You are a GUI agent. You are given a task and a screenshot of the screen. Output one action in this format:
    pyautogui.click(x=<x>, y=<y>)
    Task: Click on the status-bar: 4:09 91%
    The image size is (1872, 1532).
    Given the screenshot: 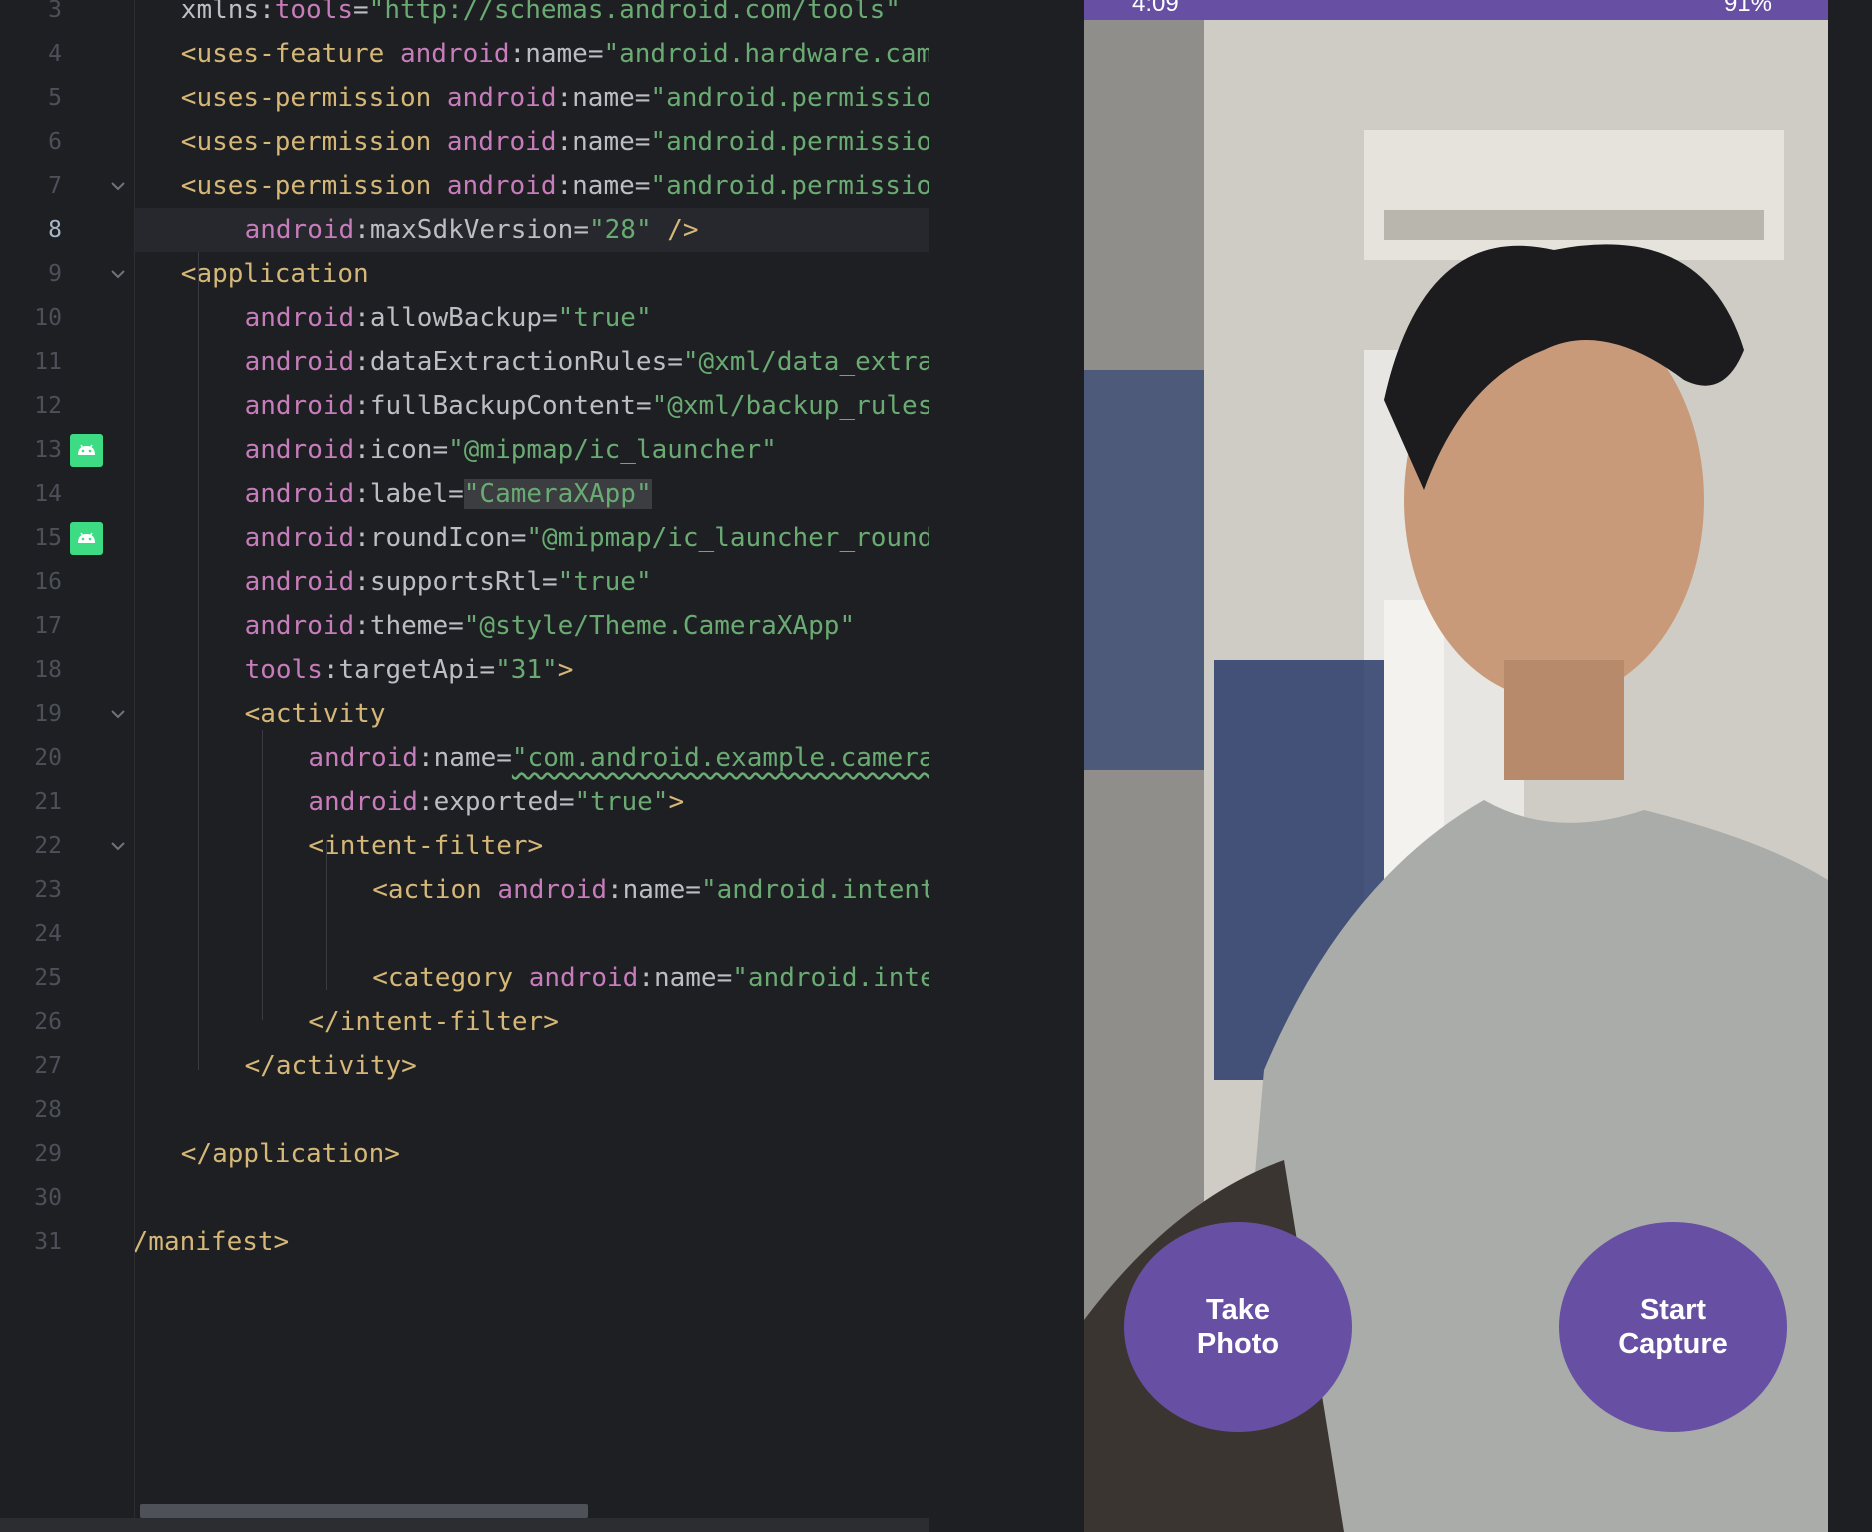 What is the action you would take?
    pyautogui.click(x=1456, y=10)
    